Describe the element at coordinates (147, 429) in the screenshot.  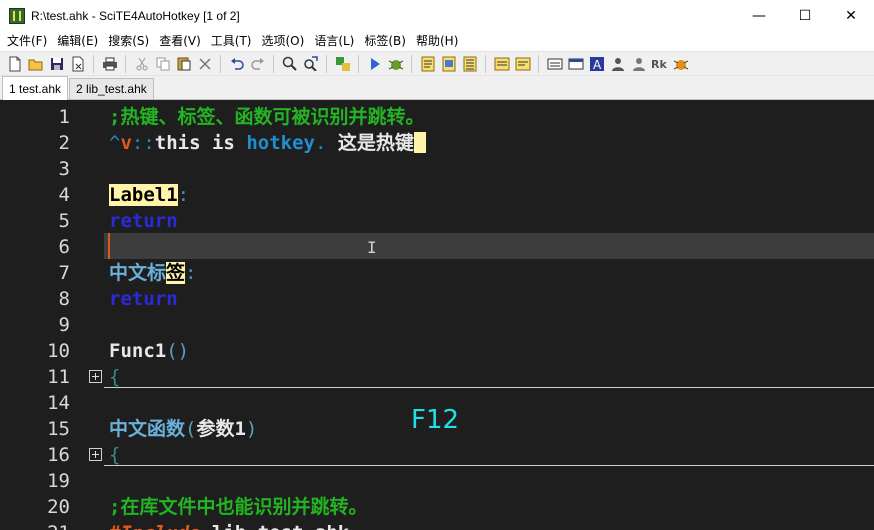
I see `code-token: 中文函数` at that location.